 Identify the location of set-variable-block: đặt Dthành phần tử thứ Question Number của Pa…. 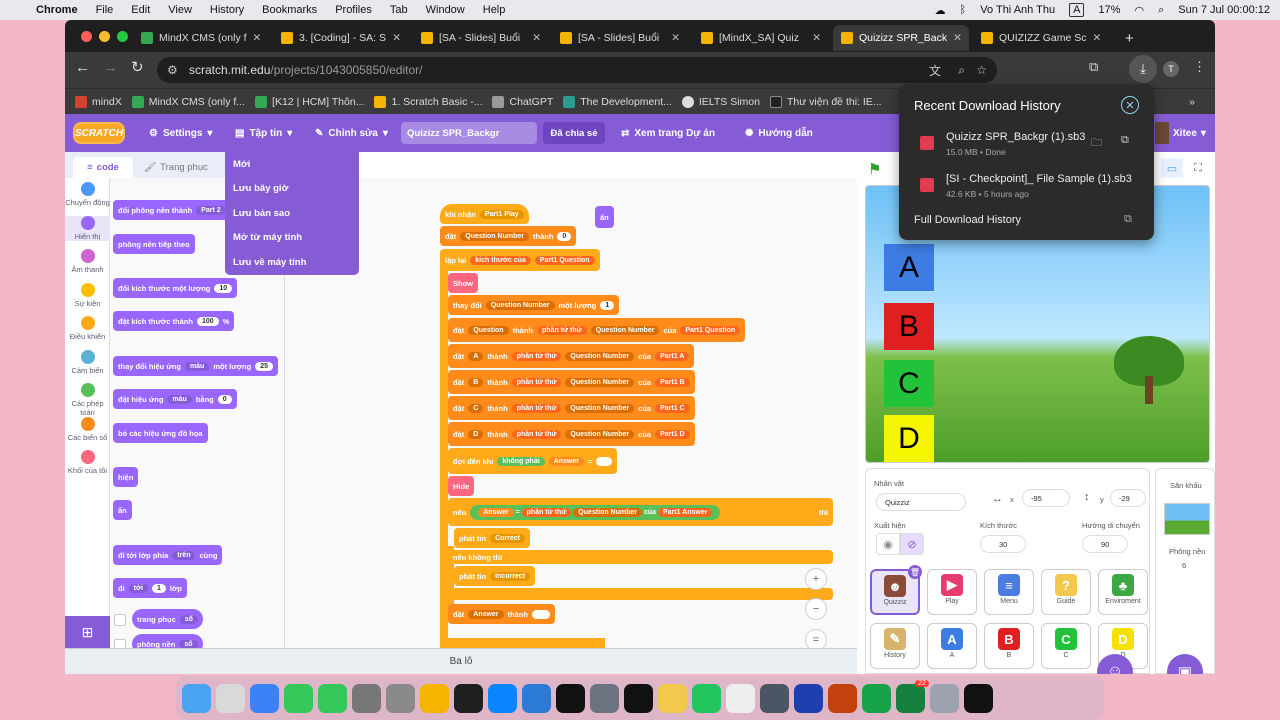
(571, 434).